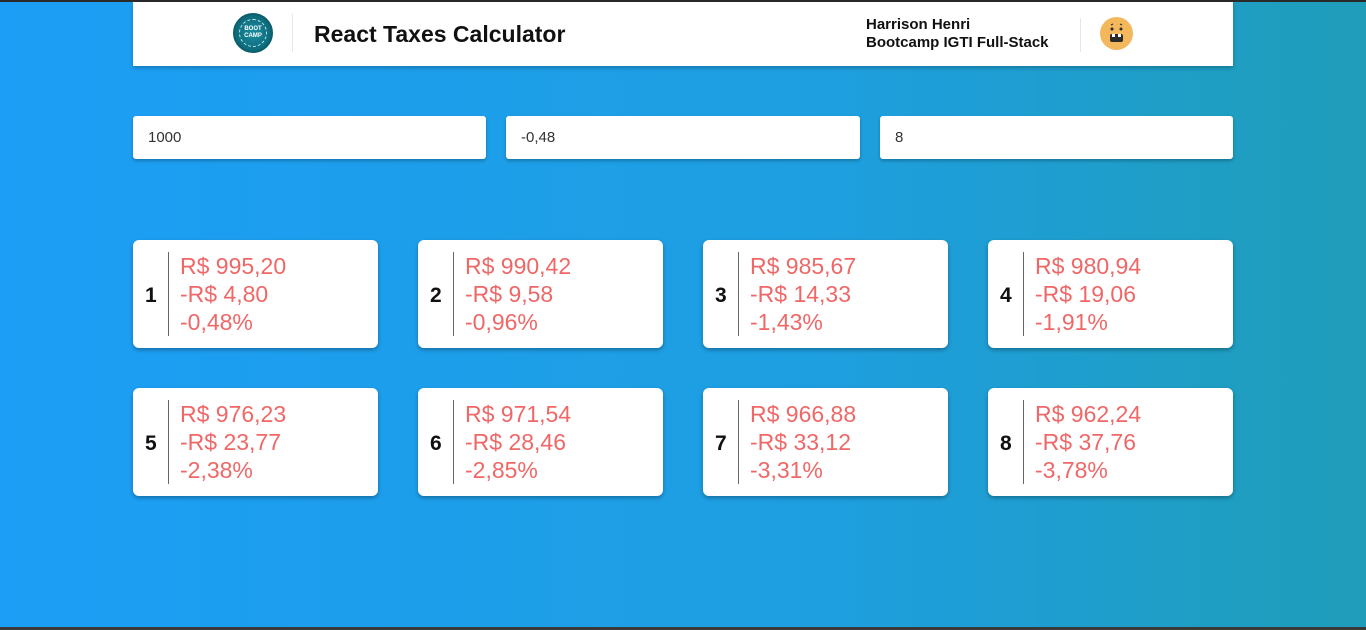  I want to click on months-input, so click(1056, 137).